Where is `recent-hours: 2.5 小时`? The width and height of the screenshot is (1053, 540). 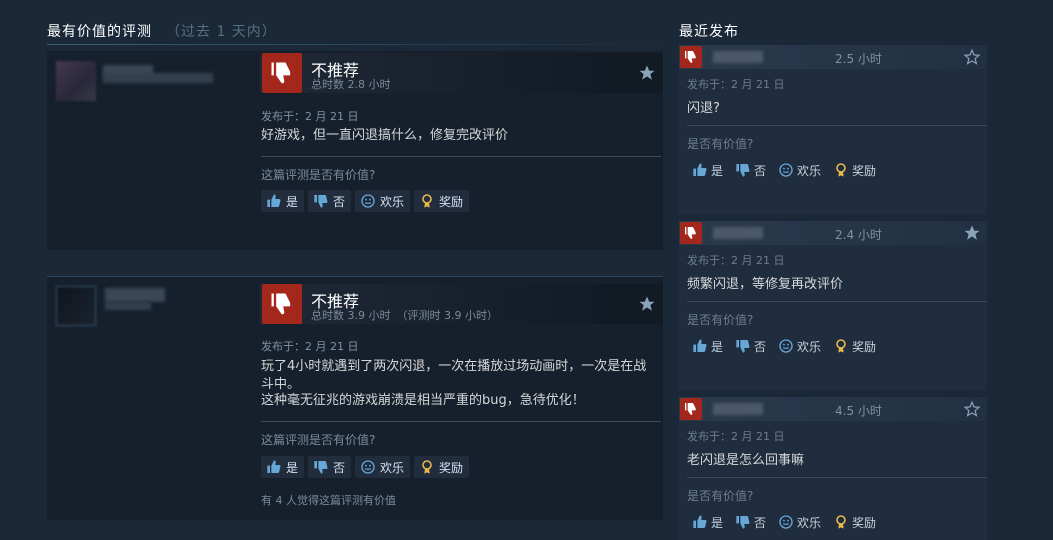
recent-hours: 2.5 小时 is located at coordinates (858, 59).